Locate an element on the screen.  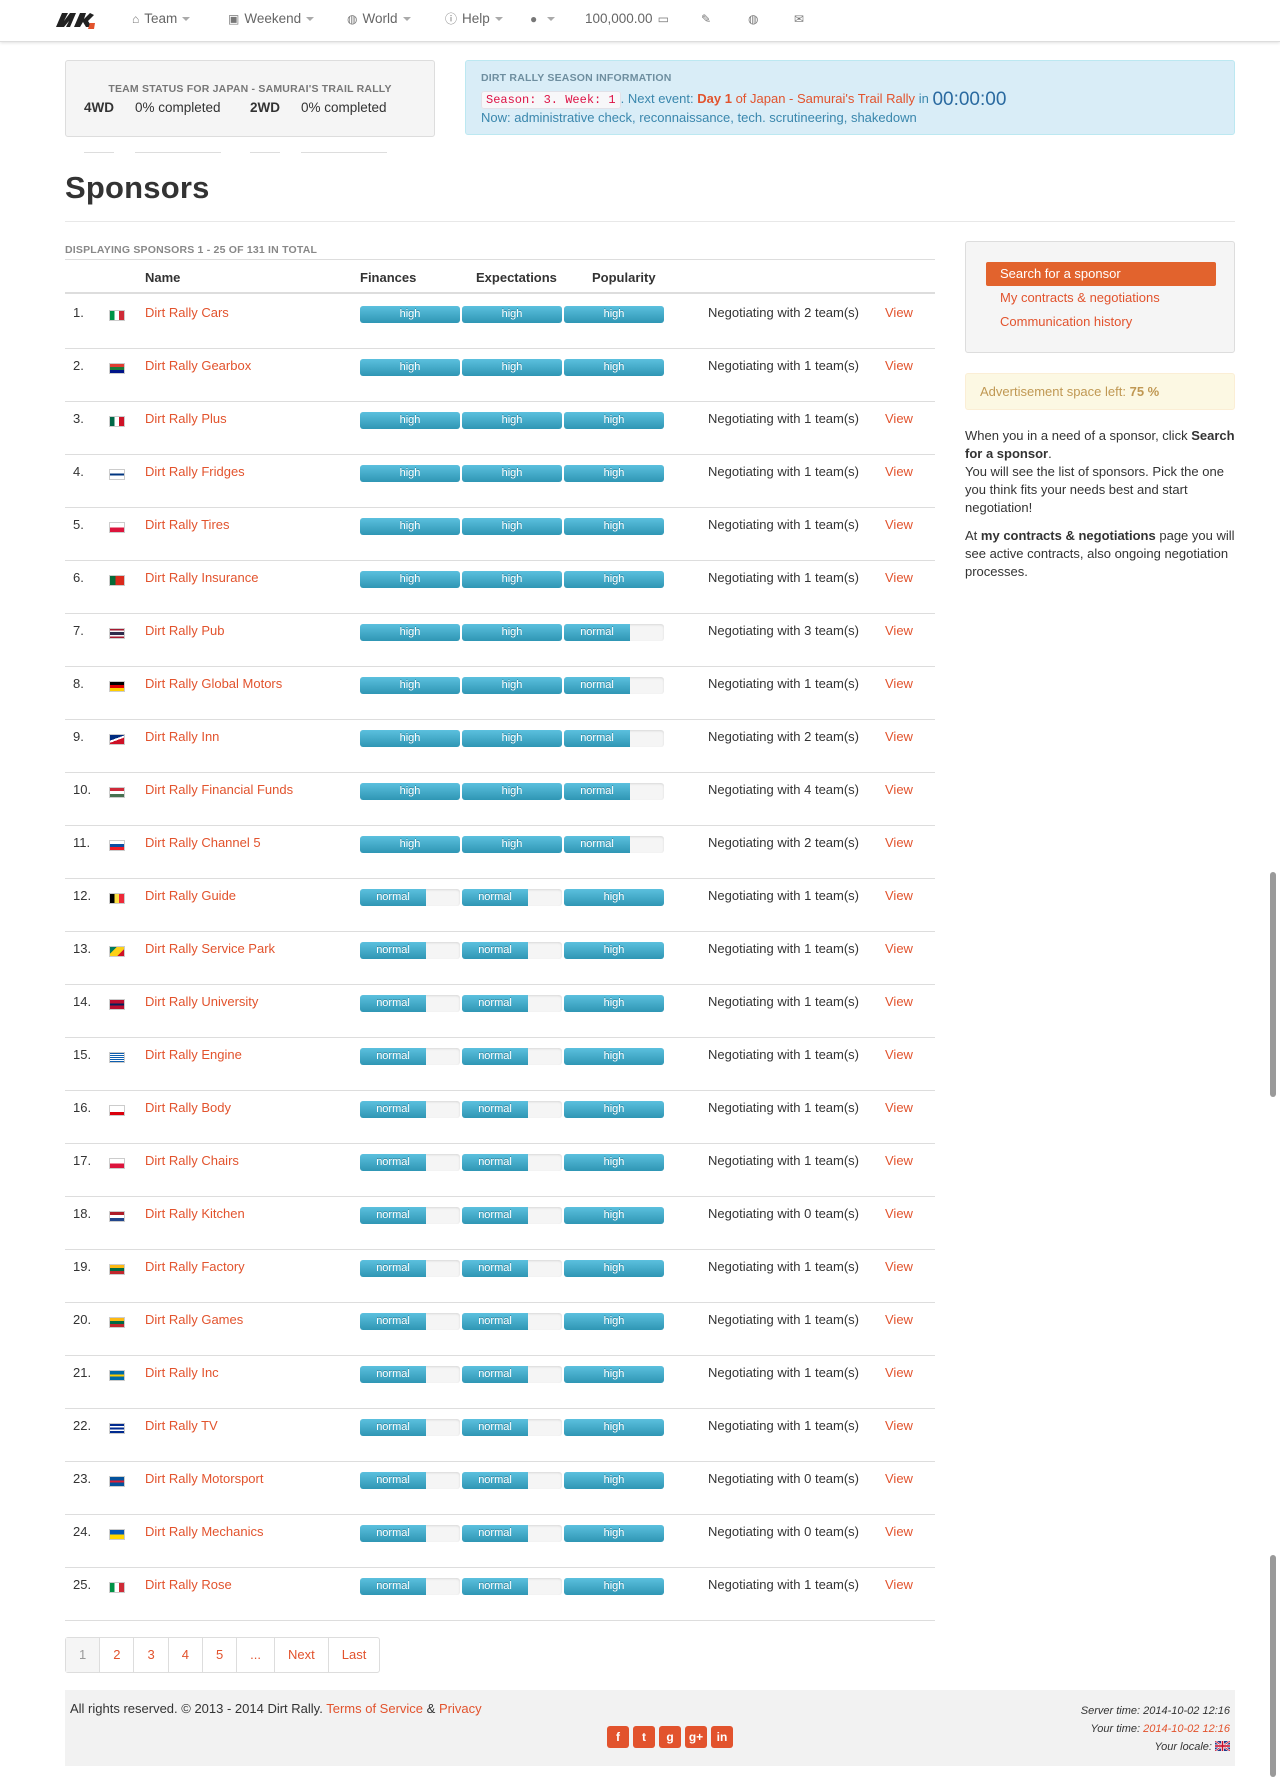
communication-history-link: Communication history is located at coordinates (1101, 322).